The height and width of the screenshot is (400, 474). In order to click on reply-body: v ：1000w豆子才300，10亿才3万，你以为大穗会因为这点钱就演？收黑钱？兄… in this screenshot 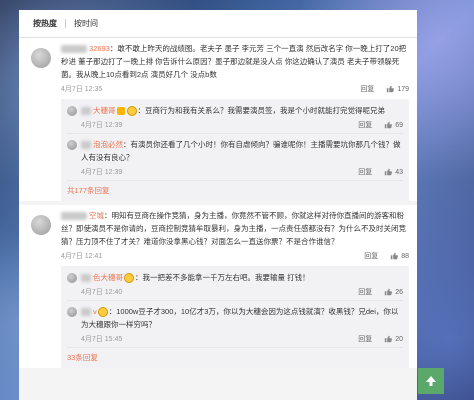, I will do `click(242, 318)`.